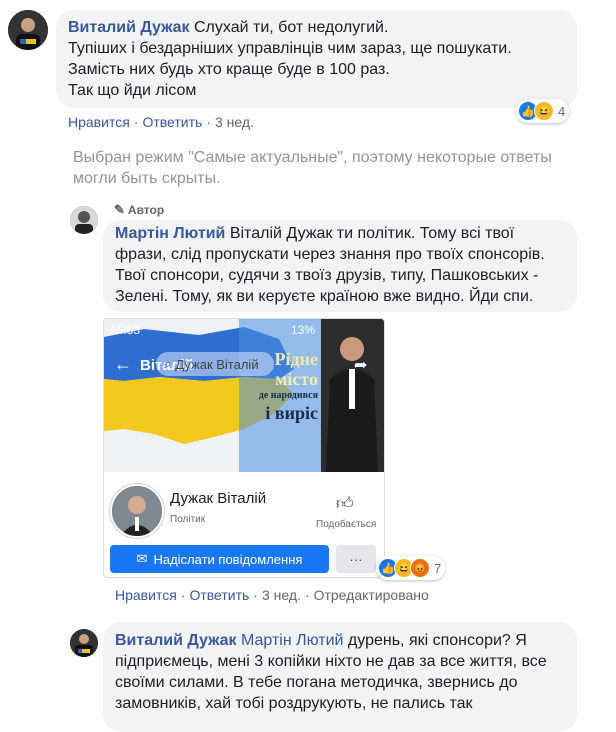  Describe the element at coordinates (125, 330) in the screenshot. I see `status-time: 15:53` at that location.